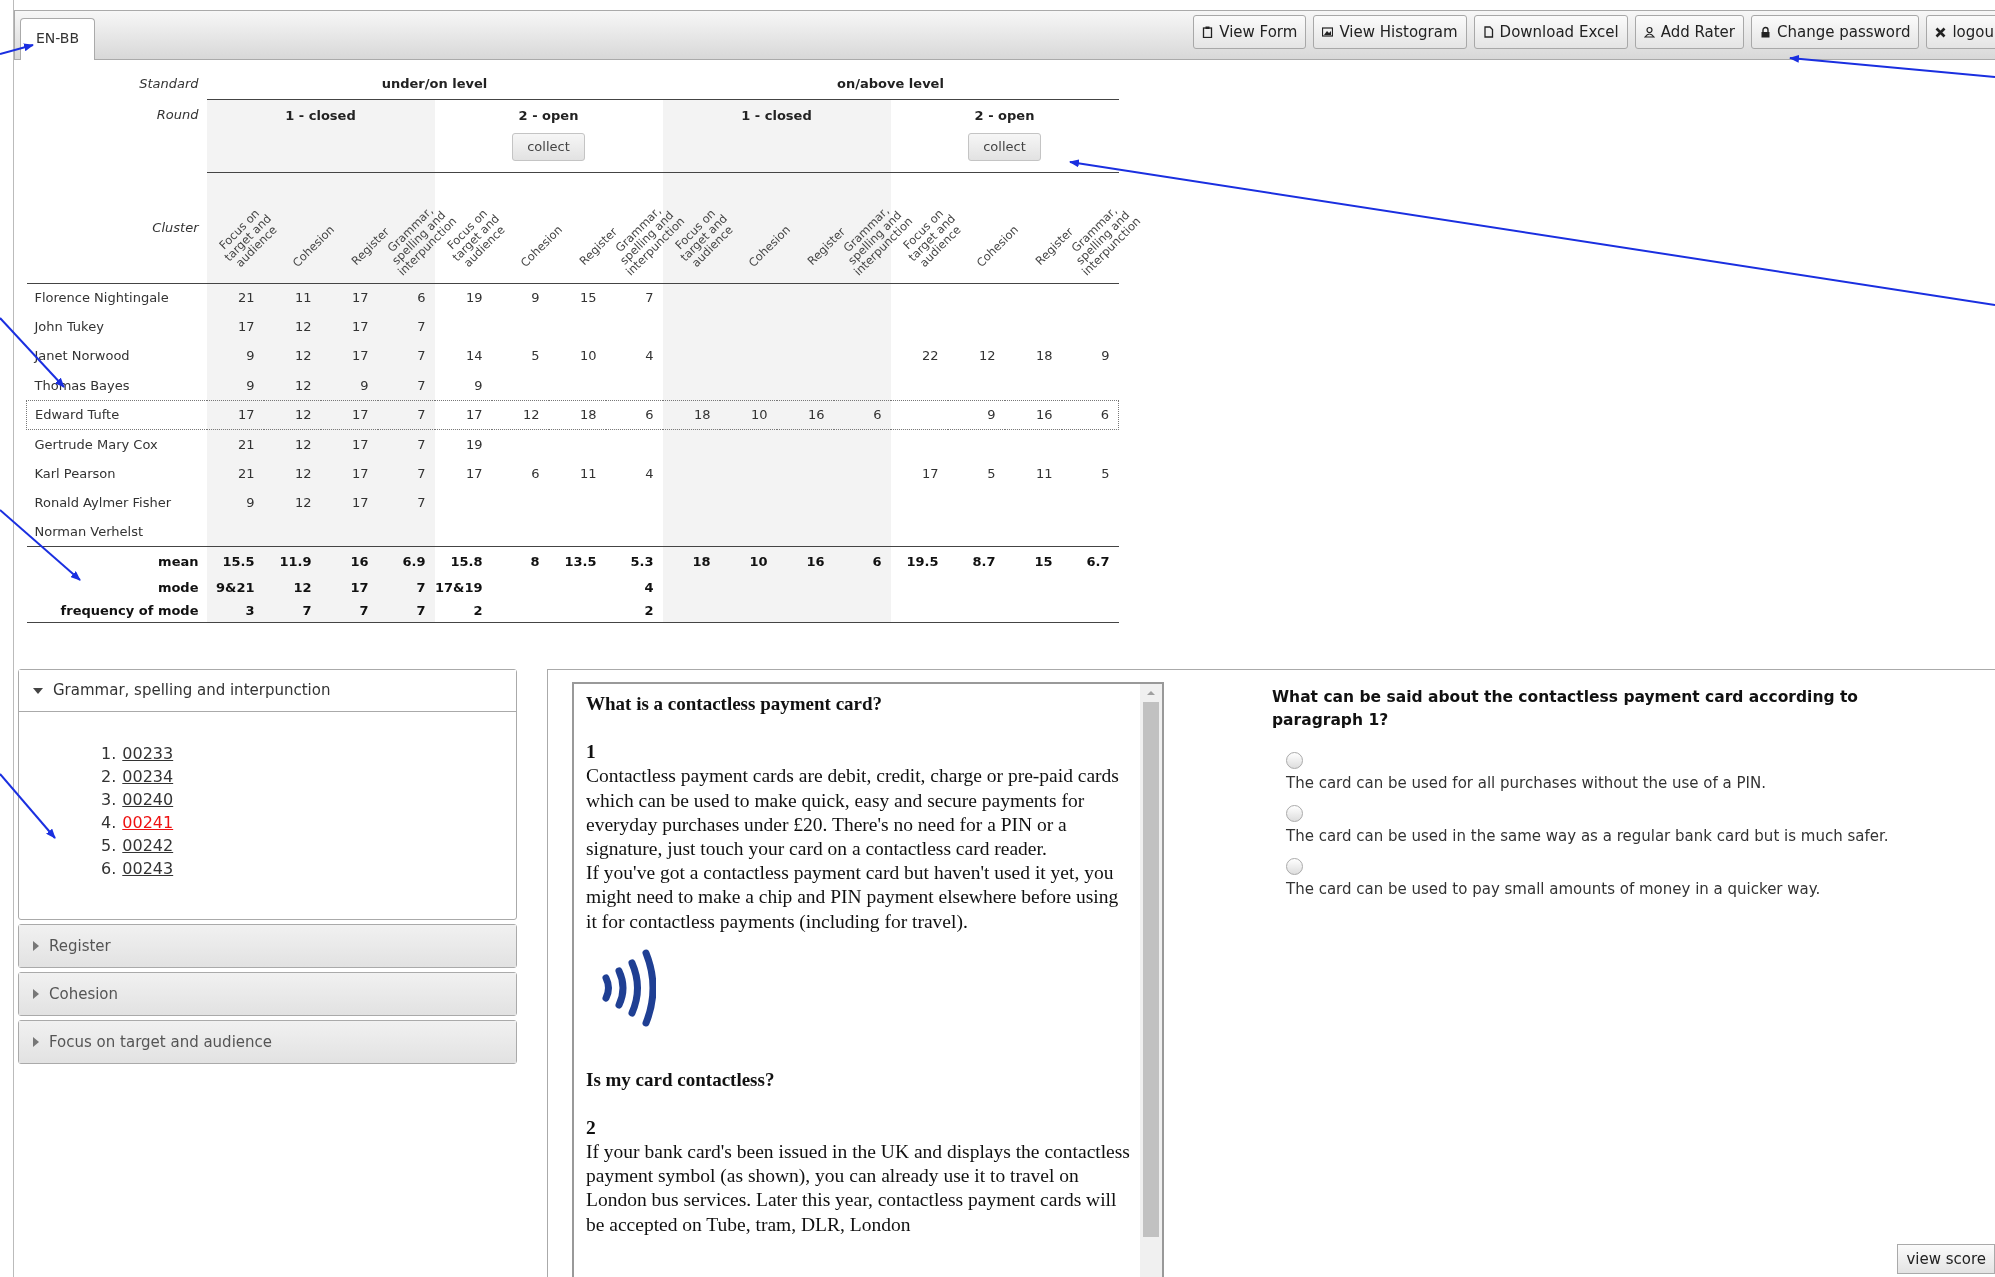 The image size is (1995, 1277). I want to click on view-score-button: view score, so click(1946, 1259).